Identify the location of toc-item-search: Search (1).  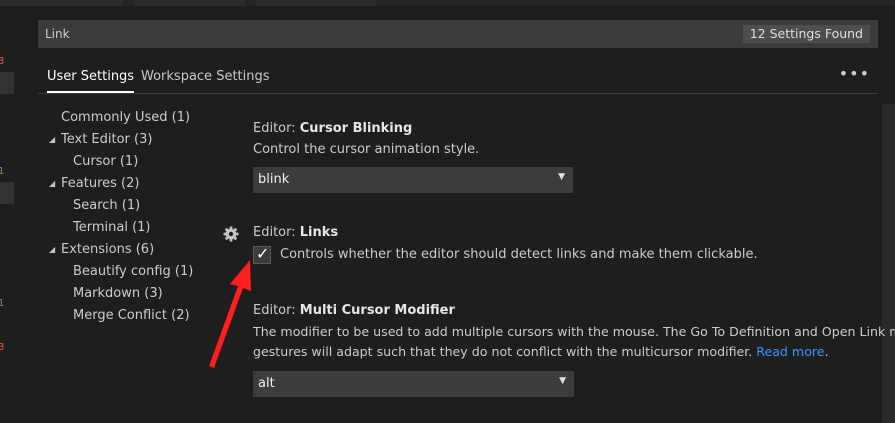
(106, 206).